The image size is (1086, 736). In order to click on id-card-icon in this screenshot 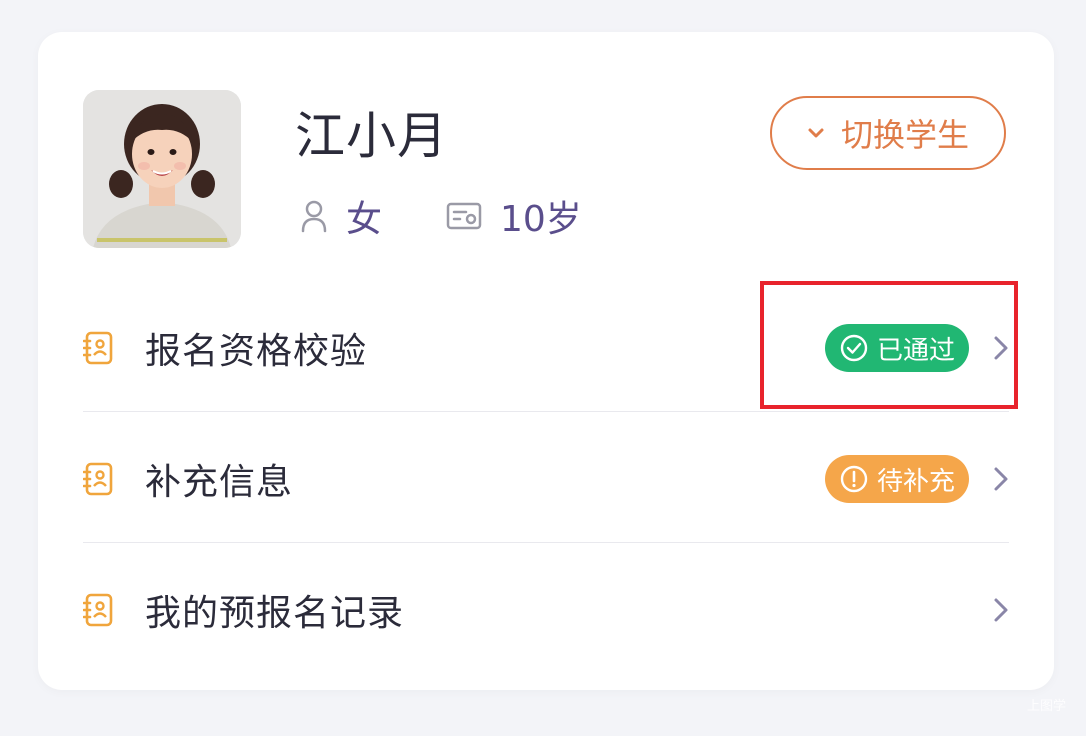, I will do `click(464, 216)`.